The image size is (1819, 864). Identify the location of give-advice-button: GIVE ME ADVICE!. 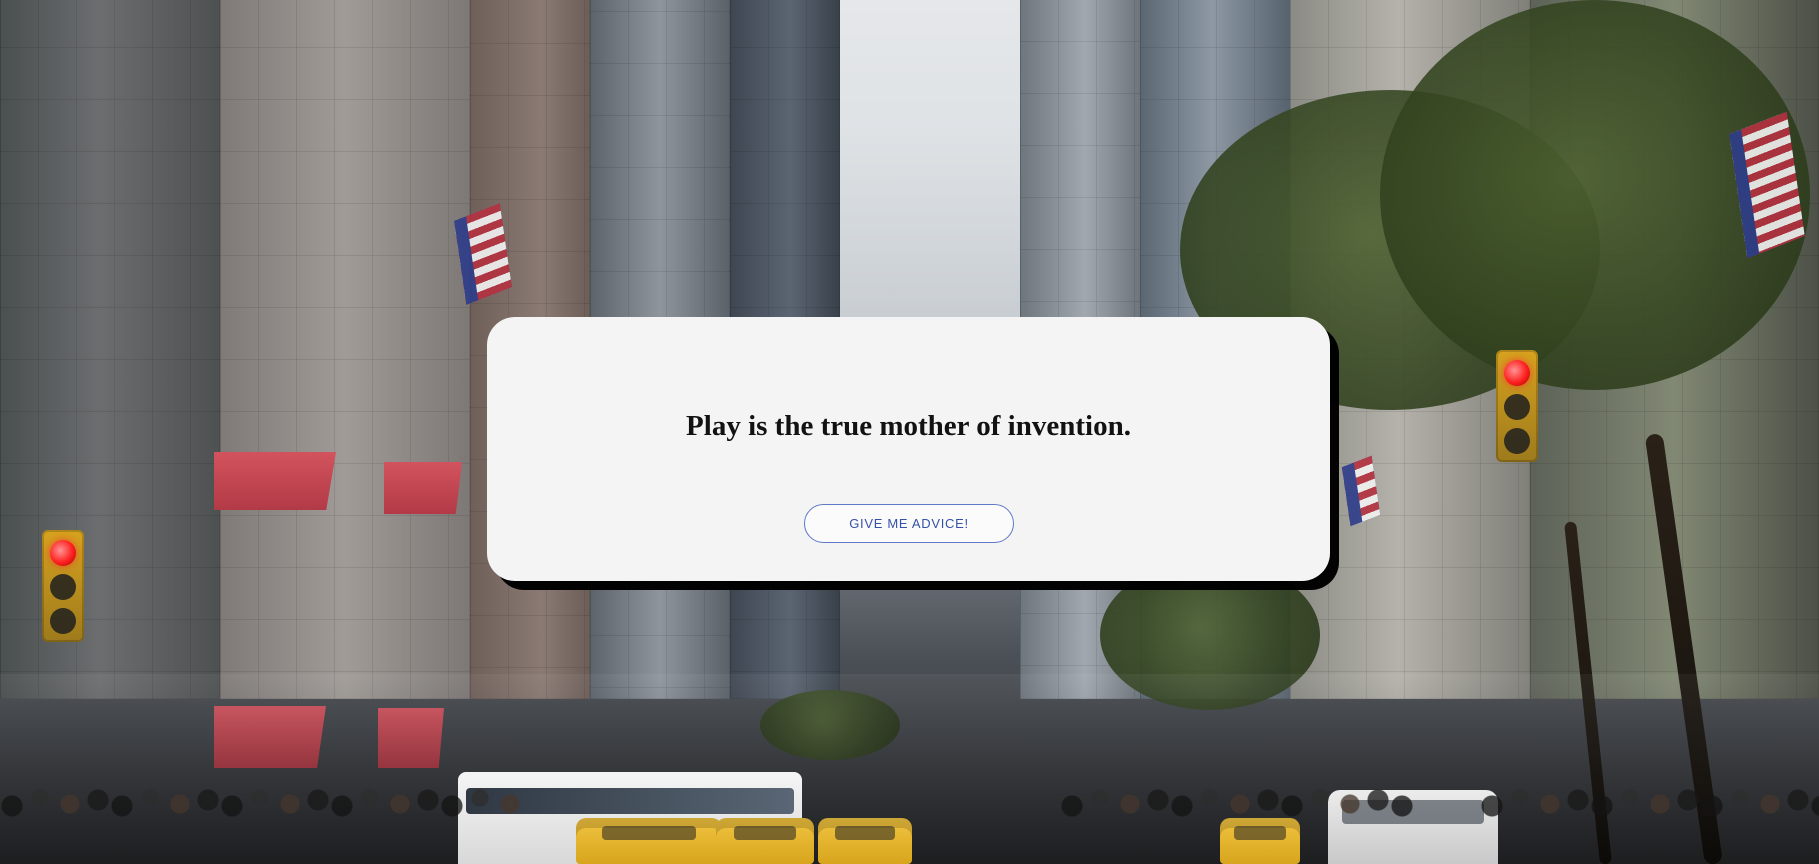
(909, 523).